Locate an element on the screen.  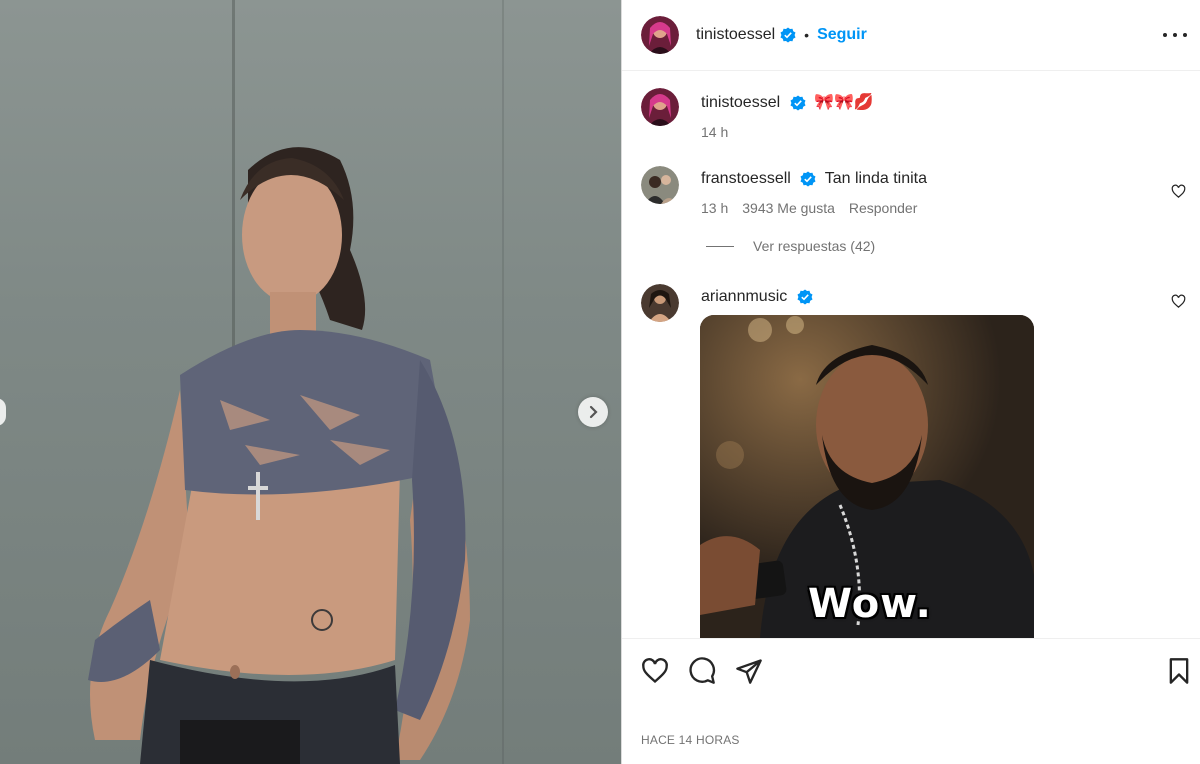
caption-username: tinistoessel is located at coordinates (740, 102).